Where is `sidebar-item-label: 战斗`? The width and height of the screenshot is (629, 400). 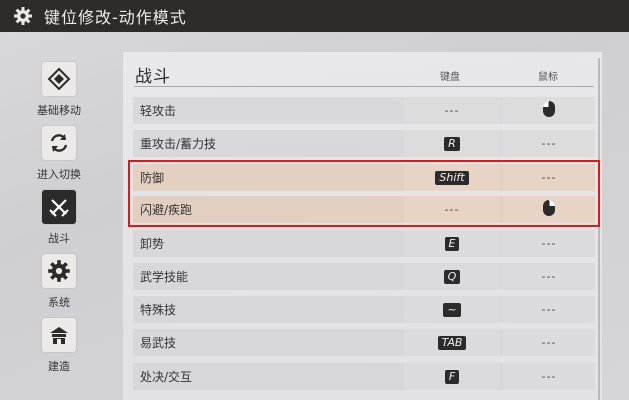
sidebar-item-label: 战斗 is located at coordinates (59, 238).